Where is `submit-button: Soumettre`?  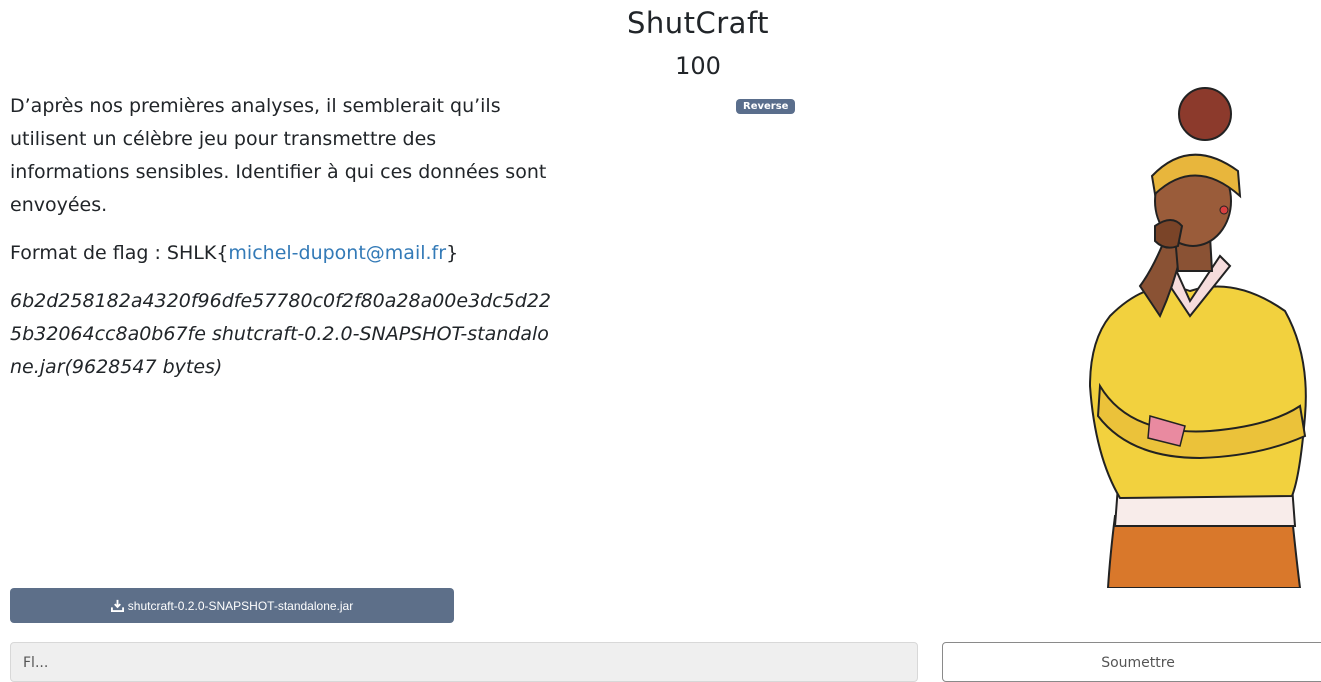 submit-button: Soumettre is located at coordinates (1131, 662).